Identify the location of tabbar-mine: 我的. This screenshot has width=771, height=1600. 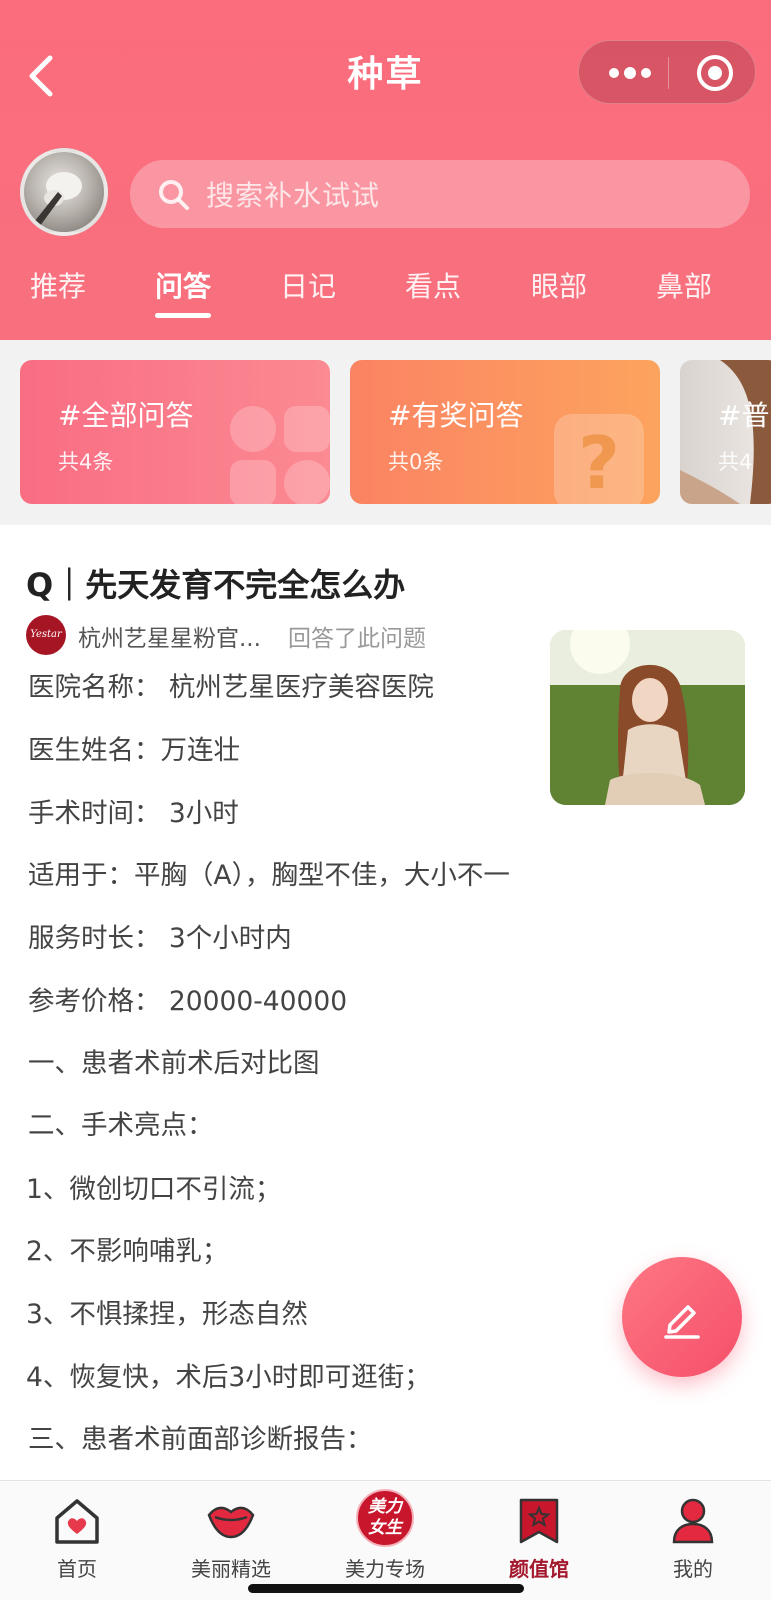
(693, 1531).